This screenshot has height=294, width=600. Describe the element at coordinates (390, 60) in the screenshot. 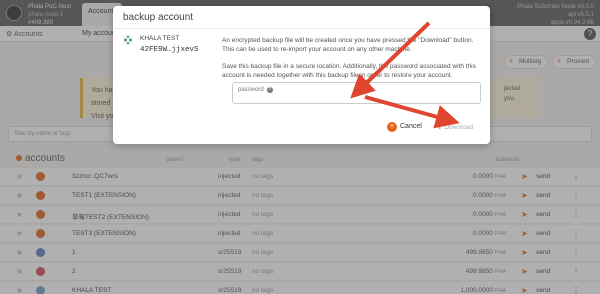

I see `arrow-to-password` at that location.